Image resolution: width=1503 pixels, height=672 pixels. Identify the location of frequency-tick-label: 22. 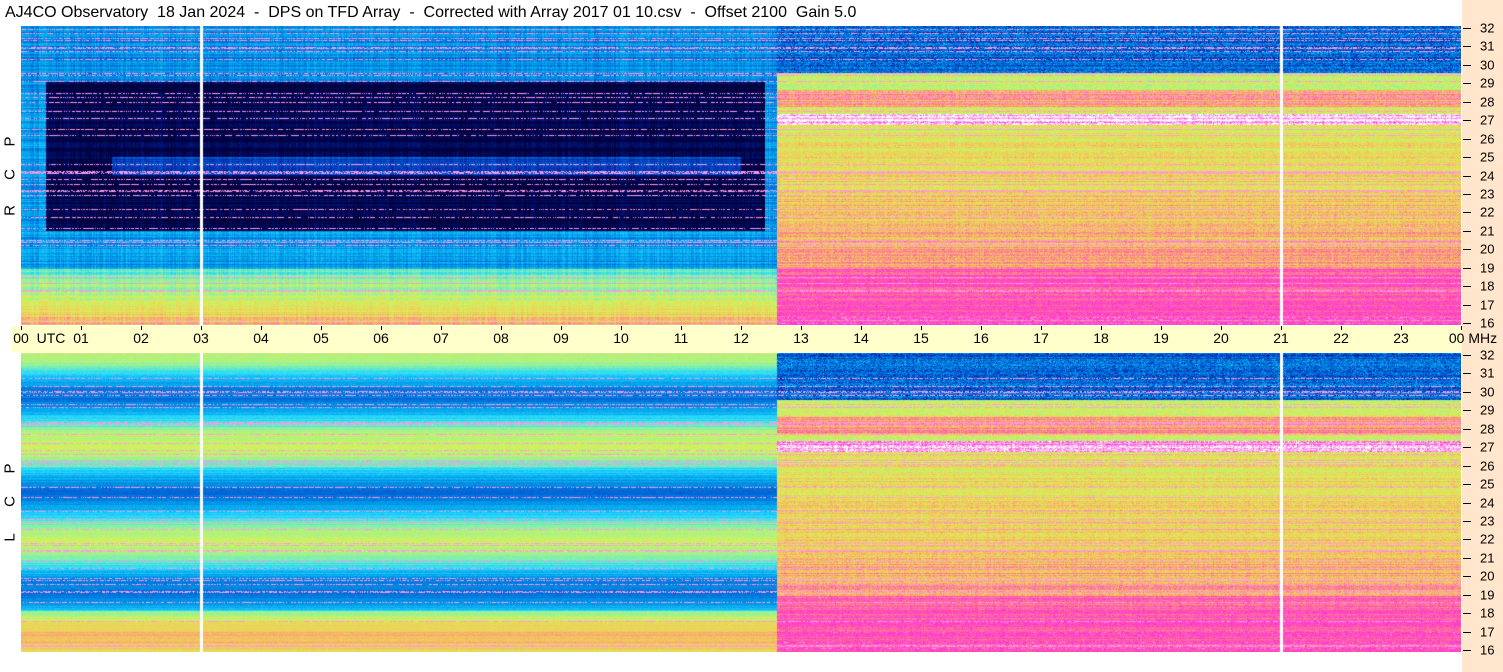
(1487, 539).